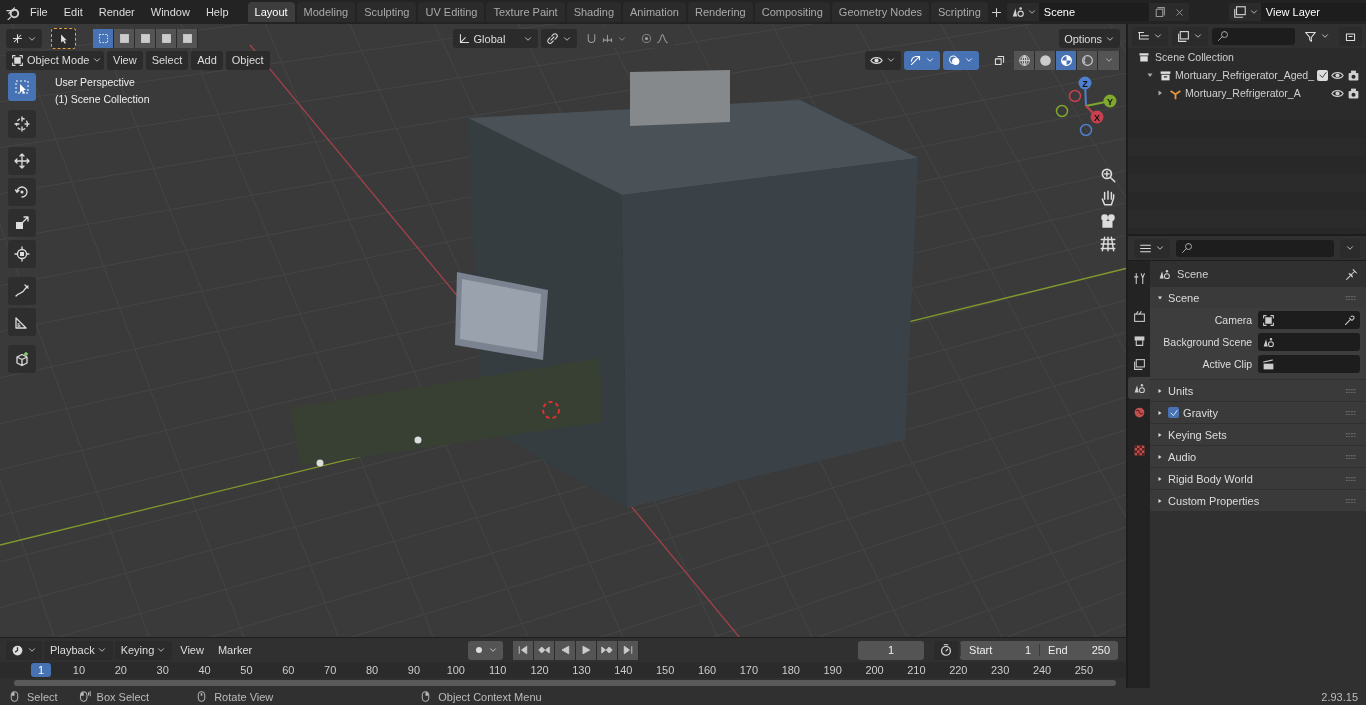 Image resolution: width=1366 pixels, height=705 pixels. Describe the element at coordinates (22, 322) in the screenshot. I see `measure-tool-button` at that location.